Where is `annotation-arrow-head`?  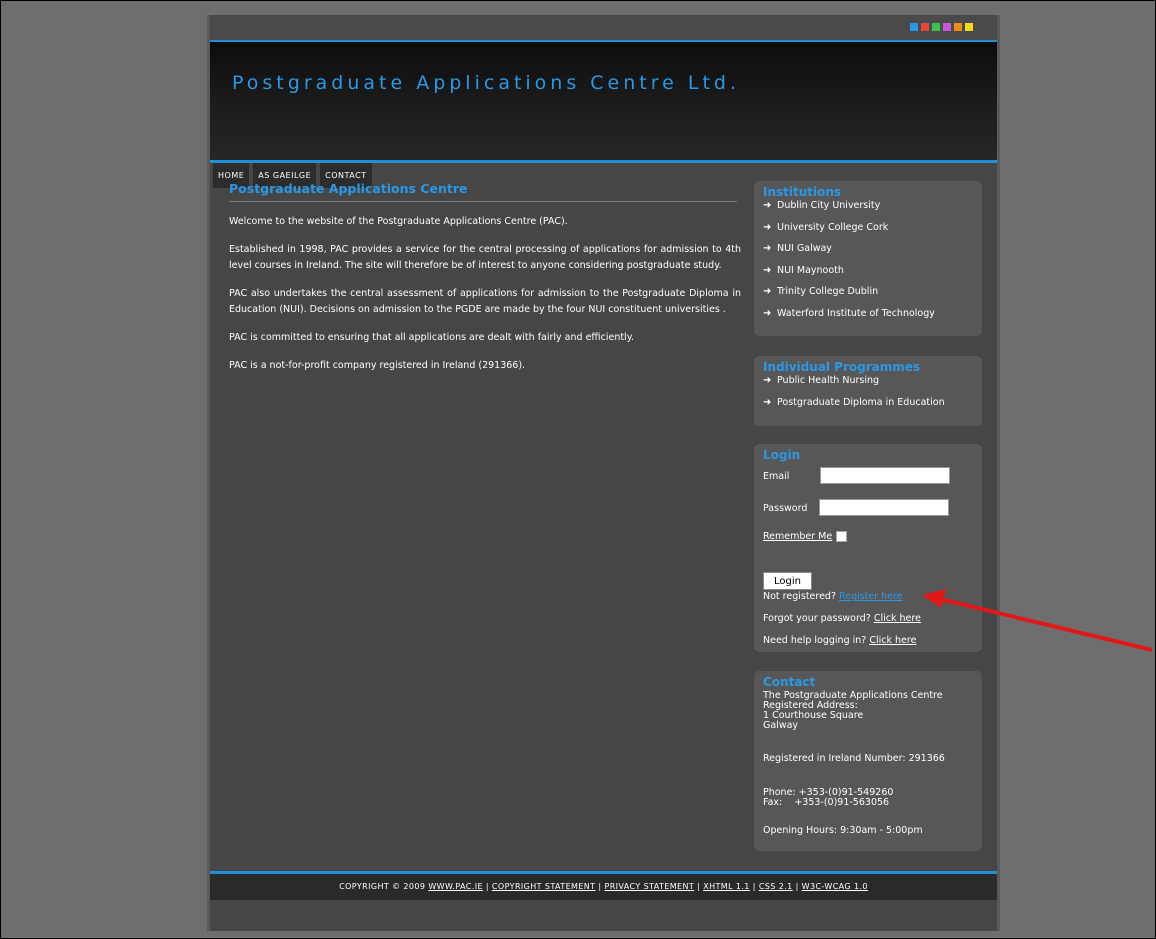 annotation-arrow-head is located at coordinates (934, 598).